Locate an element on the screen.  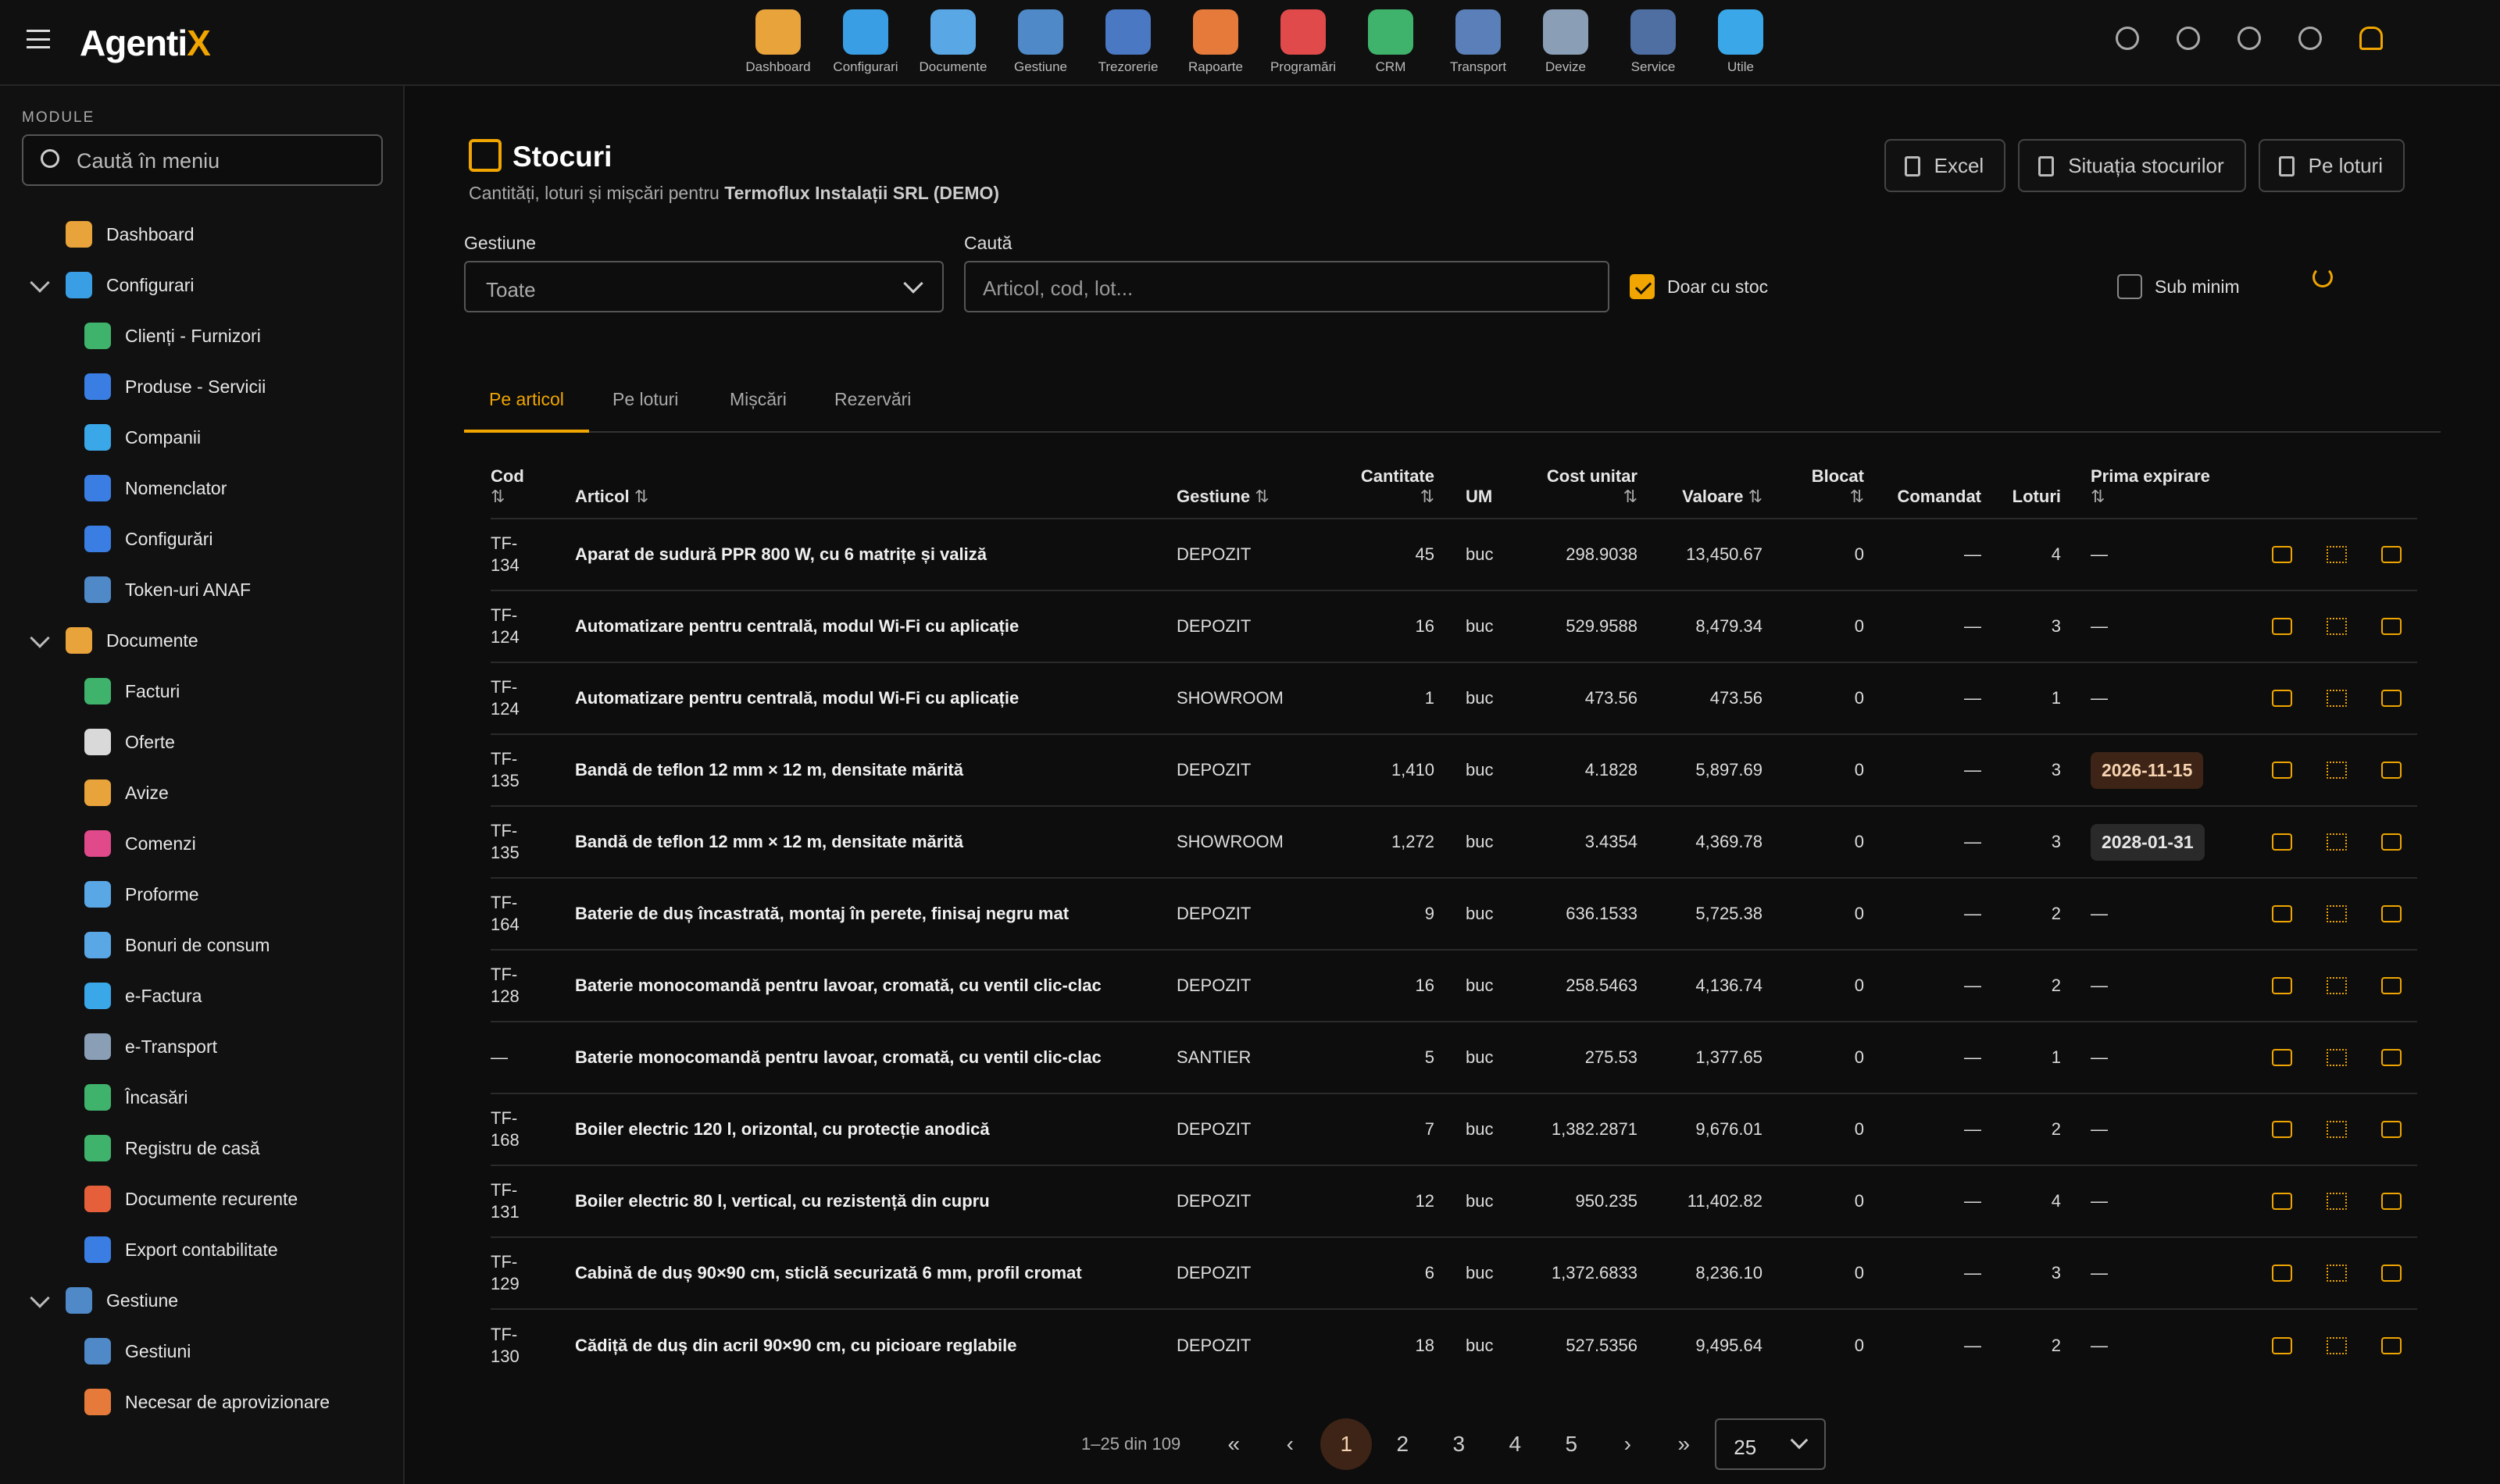
page-button-1: 1 is located at coordinates (1346, 1444).